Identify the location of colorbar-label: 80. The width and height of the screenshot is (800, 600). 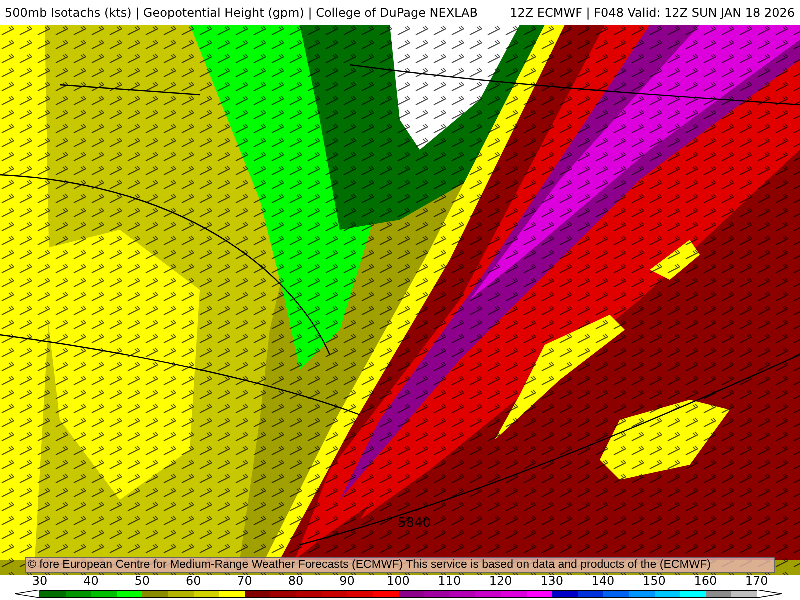
(296, 581).